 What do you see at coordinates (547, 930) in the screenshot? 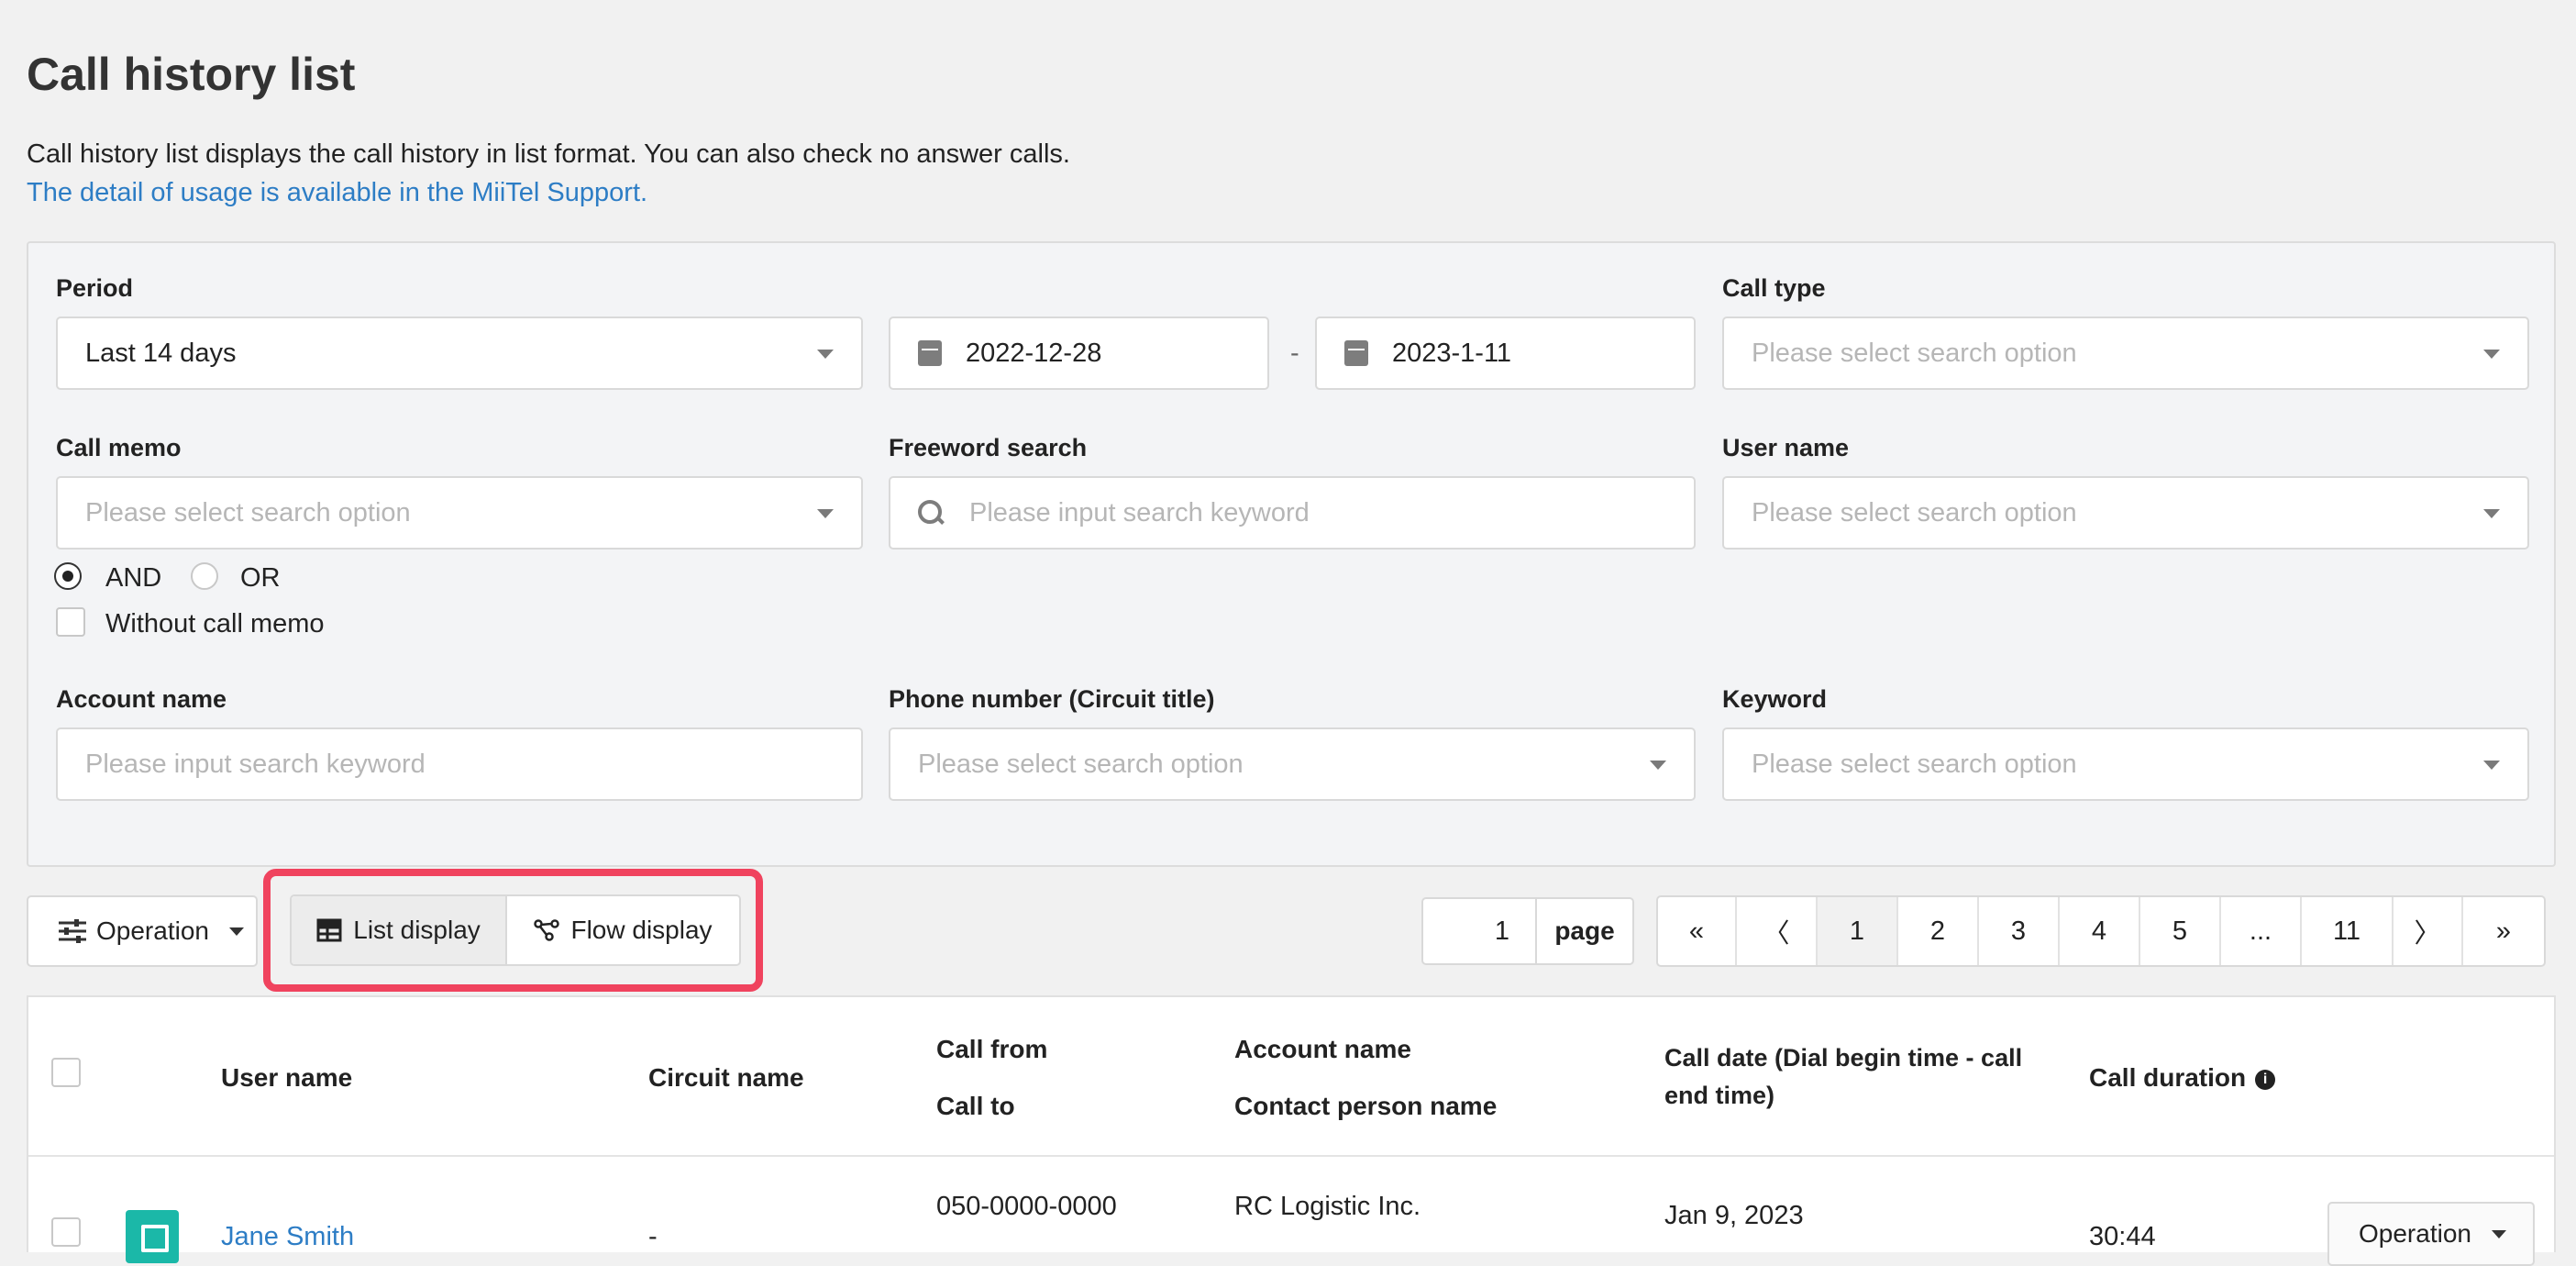
I see `flow-icon` at bounding box center [547, 930].